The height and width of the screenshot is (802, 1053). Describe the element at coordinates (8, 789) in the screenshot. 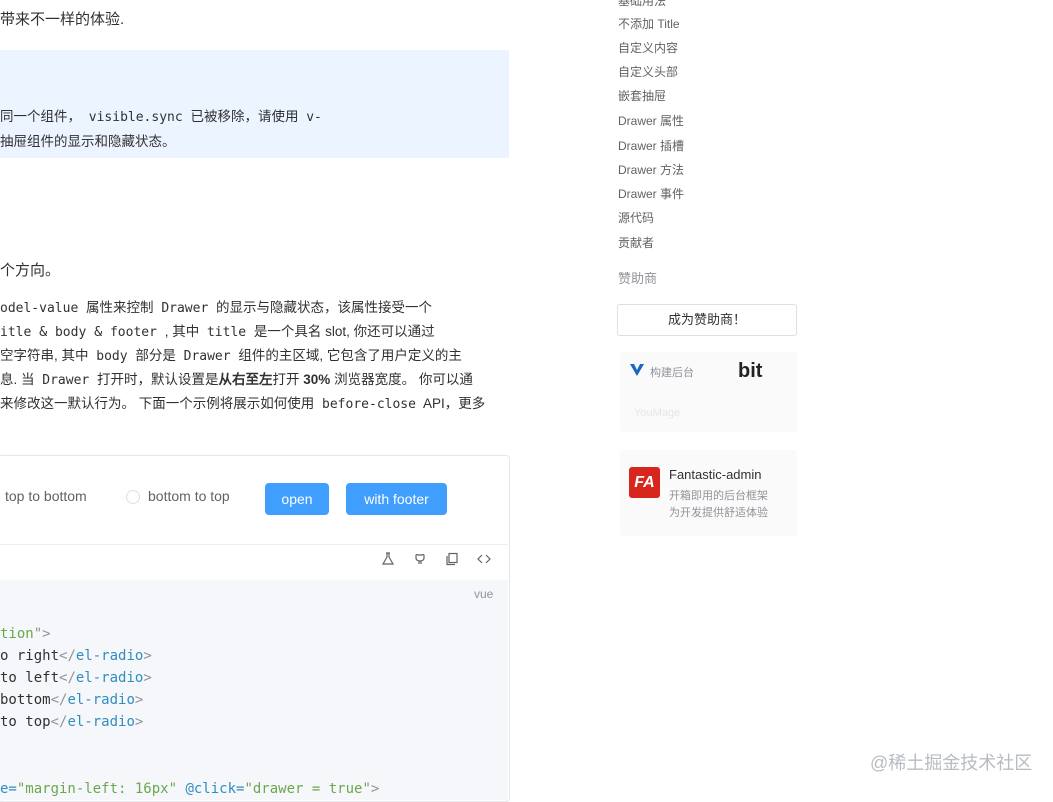

I see `code-token: e=` at that location.